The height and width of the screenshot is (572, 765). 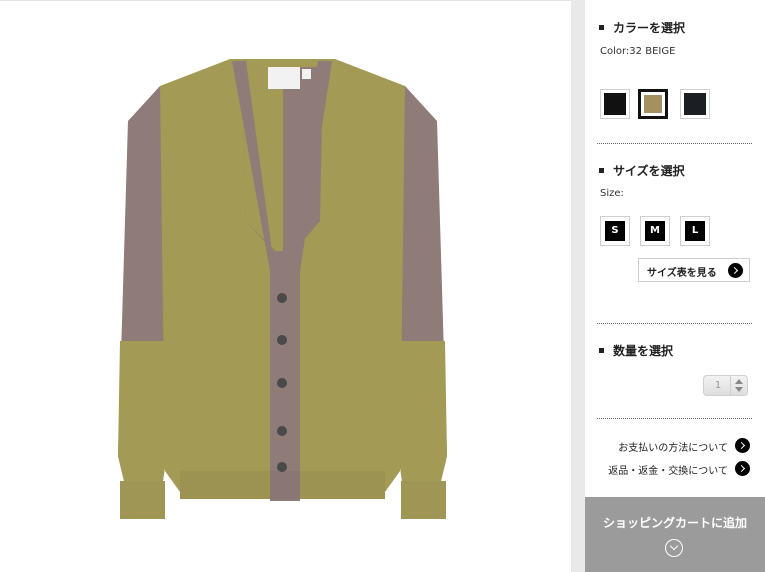 What do you see at coordinates (578, 286) in the screenshot?
I see `panel-divider` at bounding box center [578, 286].